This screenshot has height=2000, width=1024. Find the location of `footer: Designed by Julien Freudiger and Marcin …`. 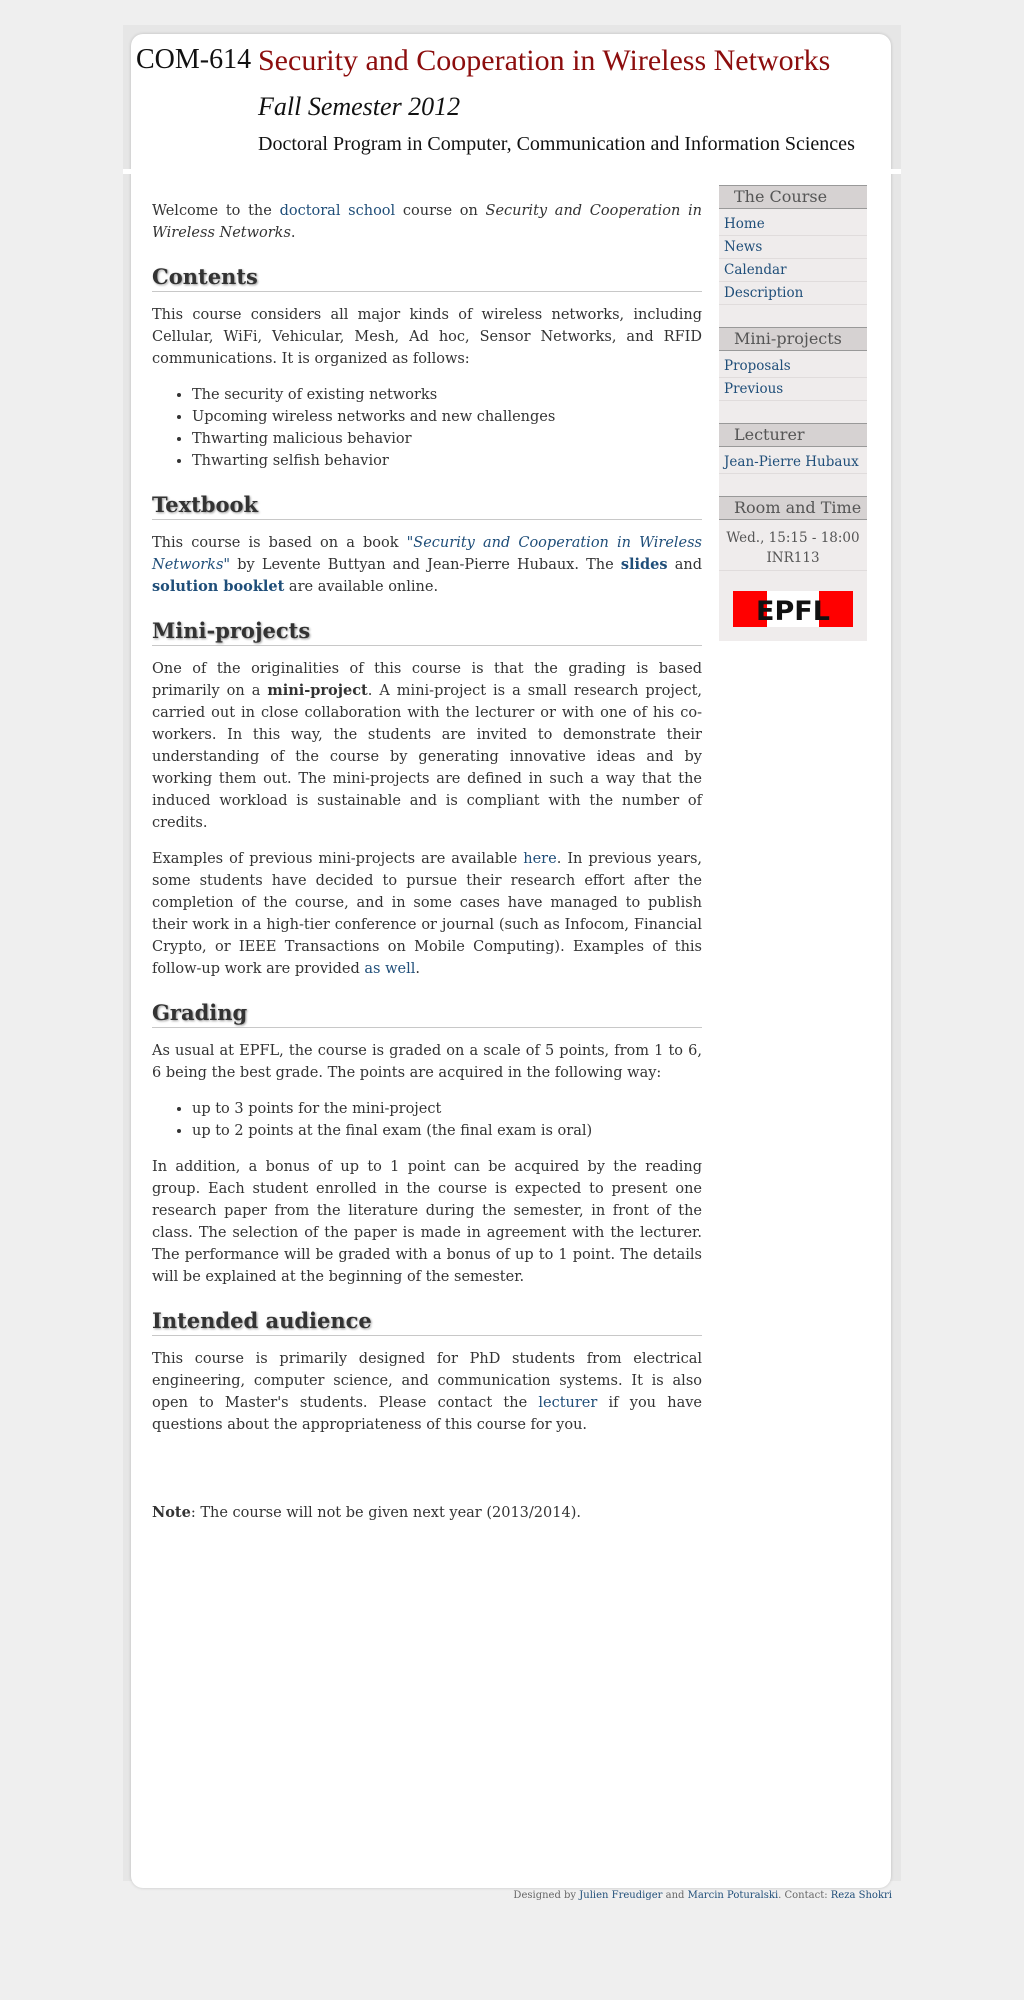

footer: Designed by Julien Freudiger and Marcin … is located at coordinates (702, 1895).